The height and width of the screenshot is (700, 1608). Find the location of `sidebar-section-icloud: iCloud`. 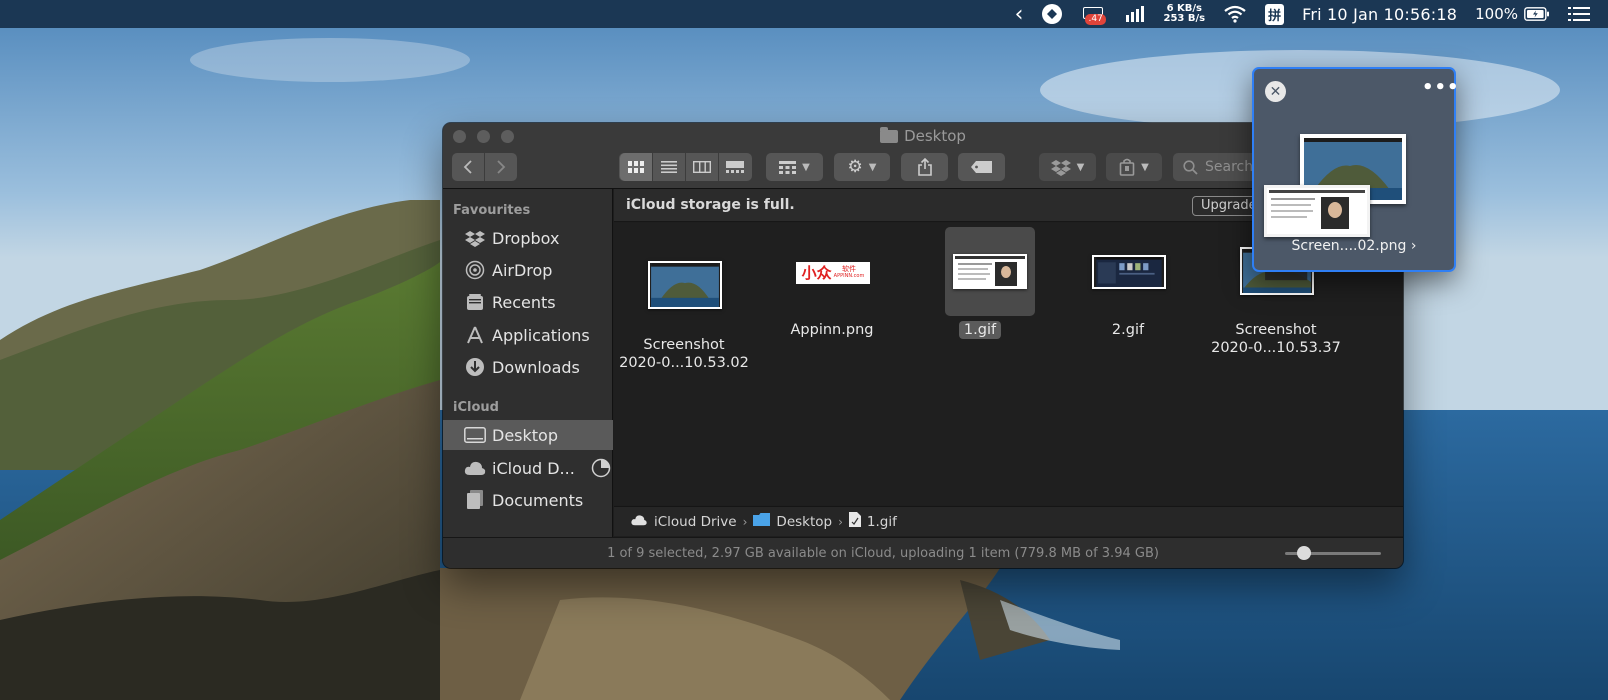

sidebar-section-icloud: iCloud is located at coordinates (476, 407).